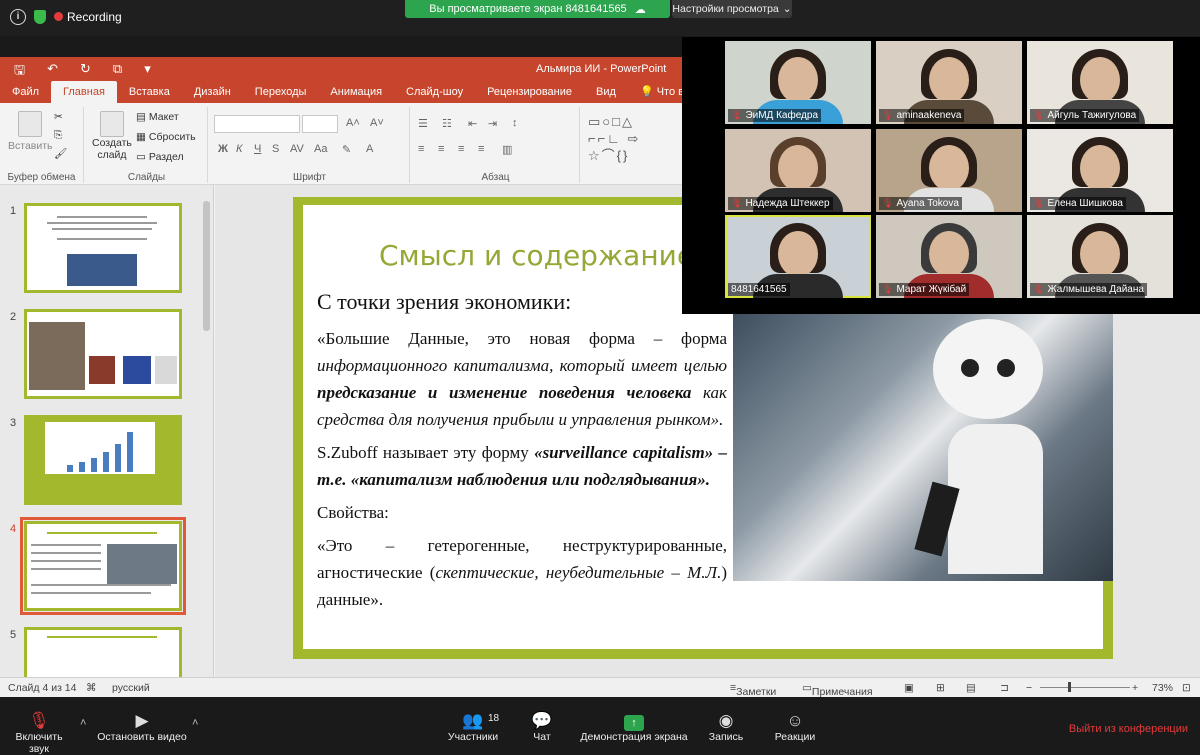 This screenshot has width=1200, height=755. Describe the element at coordinates (1085, 687) in the screenshot. I see `zoom-slider` at that location.